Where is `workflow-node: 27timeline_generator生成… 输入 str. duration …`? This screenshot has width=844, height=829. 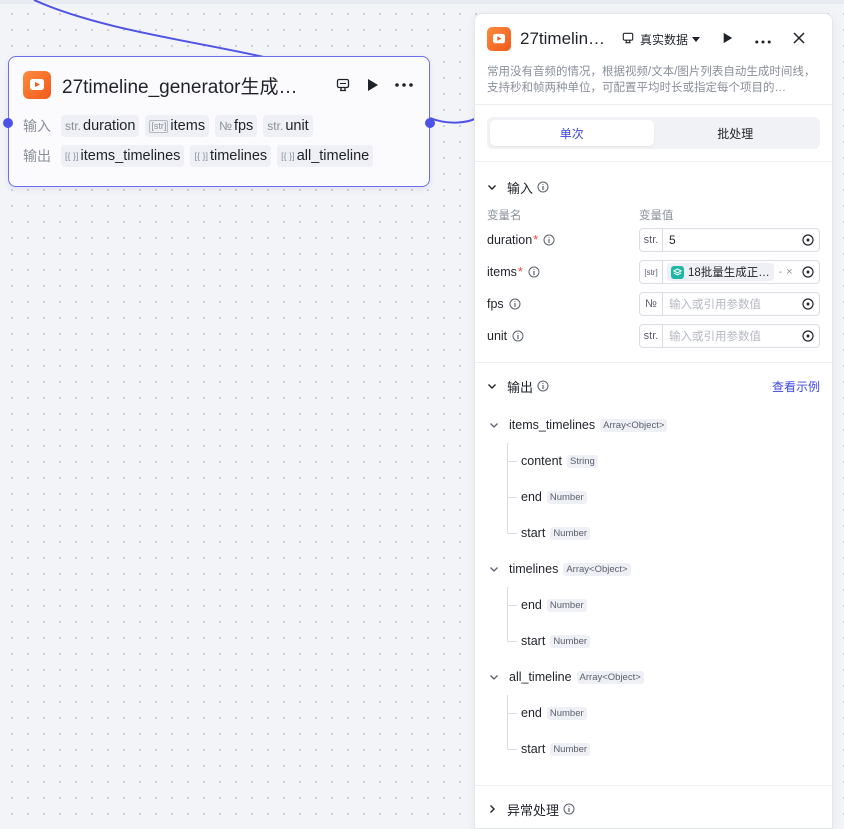 workflow-node: 27timeline_generator生成… 输入 str. duration … is located at coordinates (219, 121).